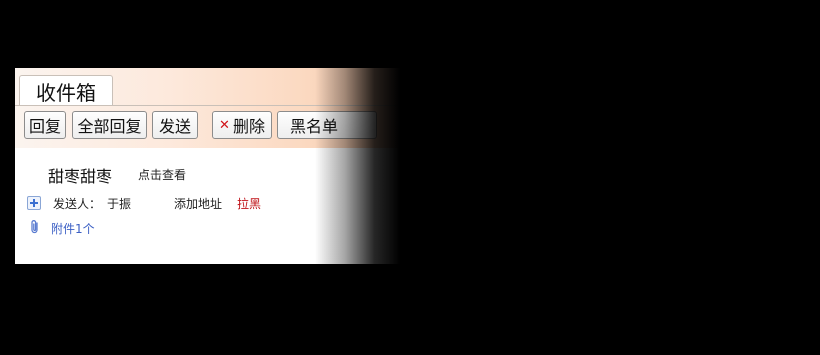 This screenshot has width=820, height=355. What do you see at coordinates (80, 176) in the screenshot?
I see `message-subject: 甜枣甜枣` at bounding box center [80, 176].